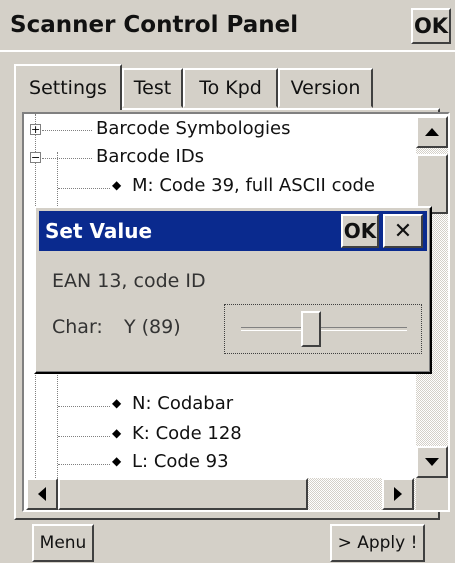 Image resolution: width=455 pixels, height=563 pixels. What do you see at coordinates (154, 25) in the screenshot?
I see `app-title: Scanner Control Panel` at bounding box center [154, 25].